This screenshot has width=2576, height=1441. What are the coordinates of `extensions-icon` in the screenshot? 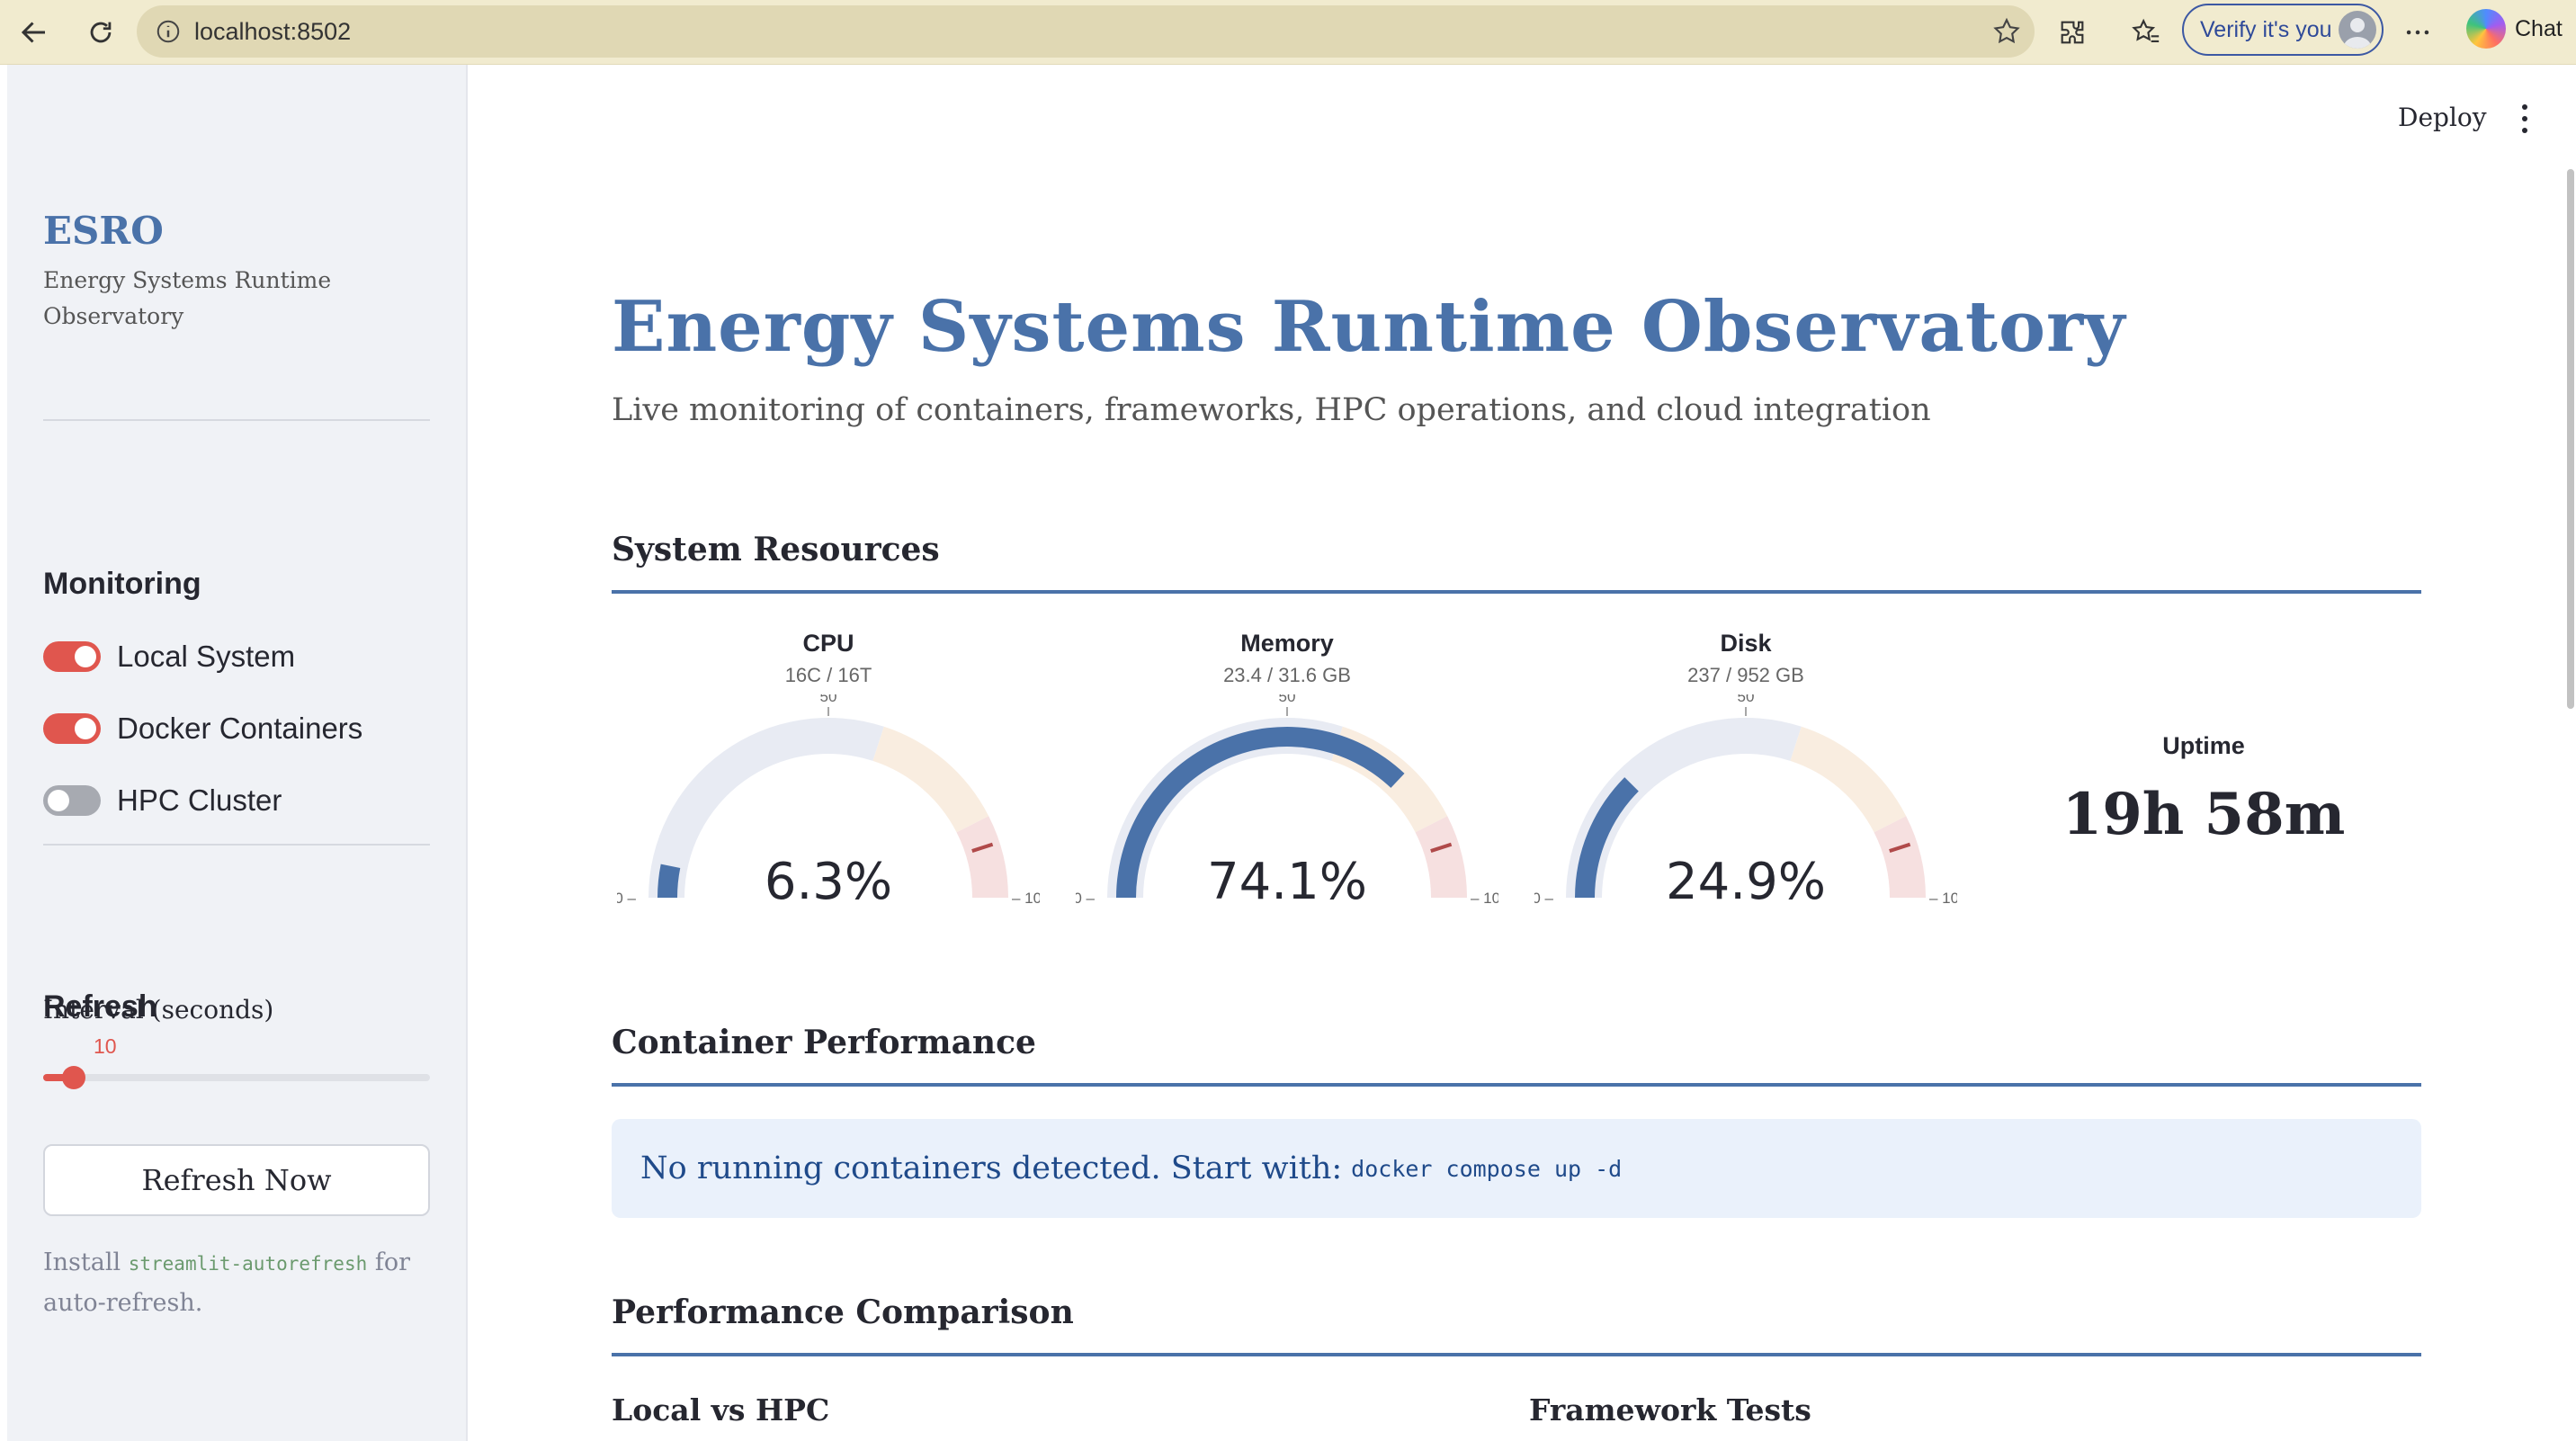 It's located at (2072, 32).